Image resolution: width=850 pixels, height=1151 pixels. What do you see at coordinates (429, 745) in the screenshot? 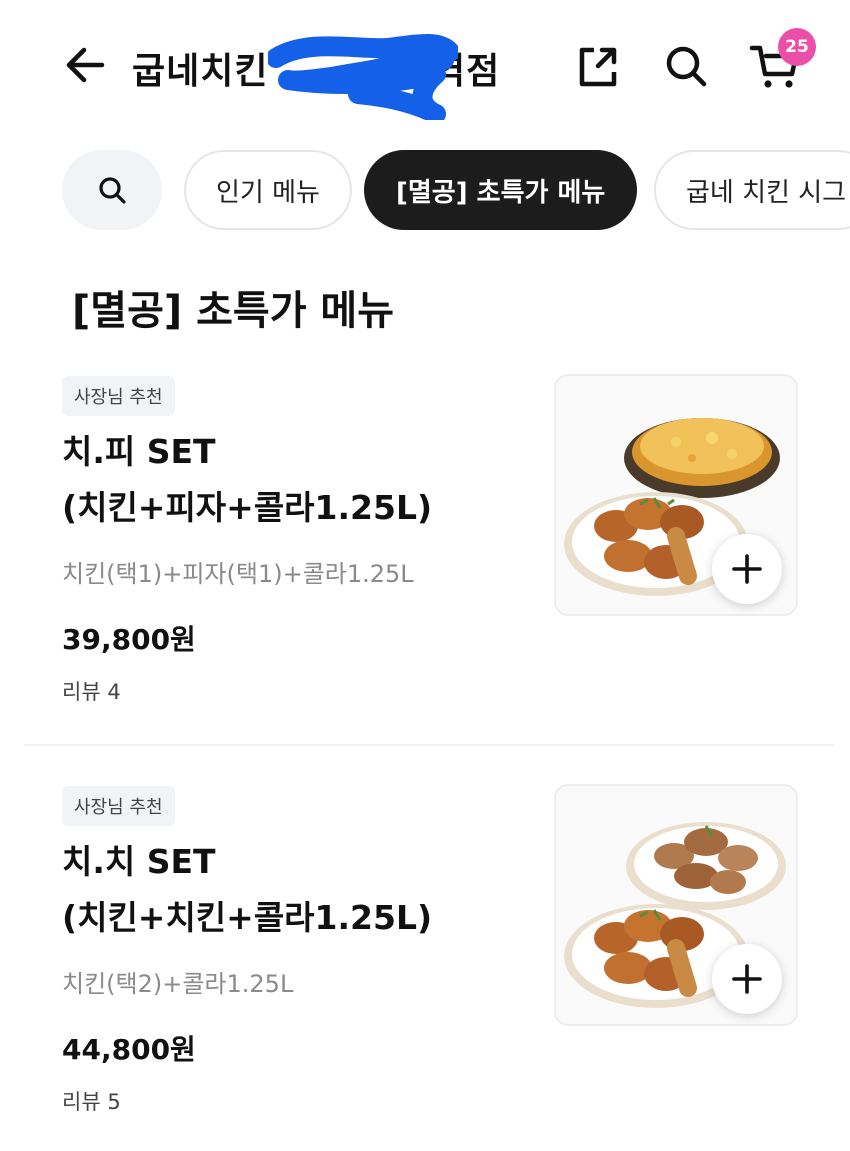
I see `item-divider` at bounding box center [429, 745].